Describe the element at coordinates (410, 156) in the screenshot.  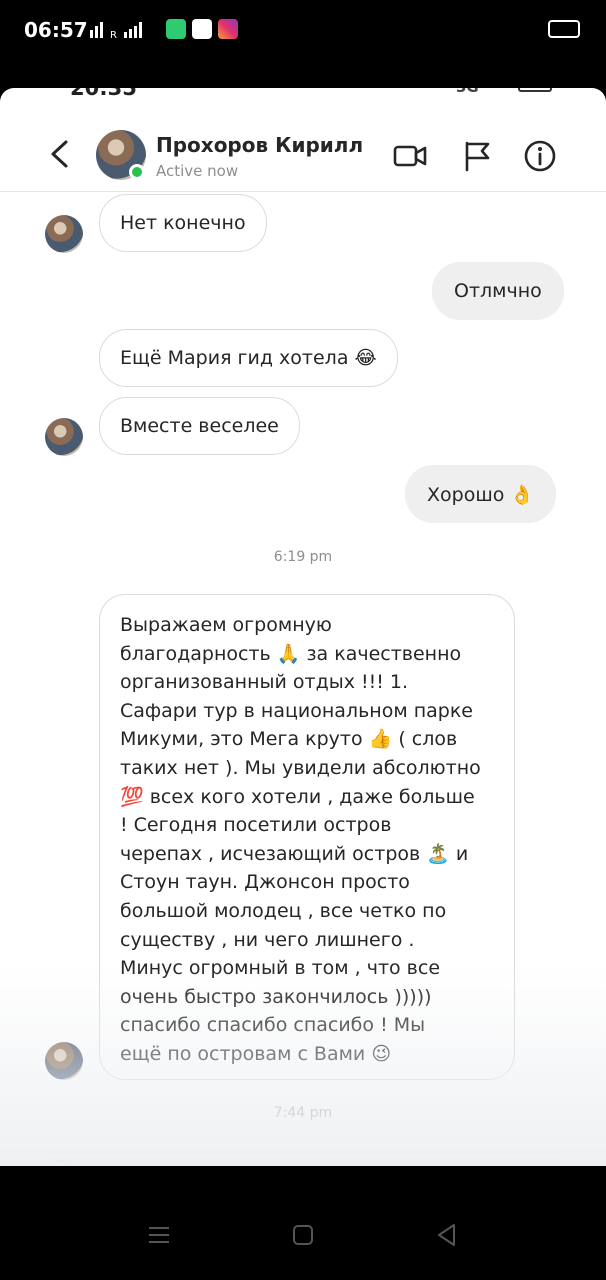
I see `video-camera-icon` at that location.